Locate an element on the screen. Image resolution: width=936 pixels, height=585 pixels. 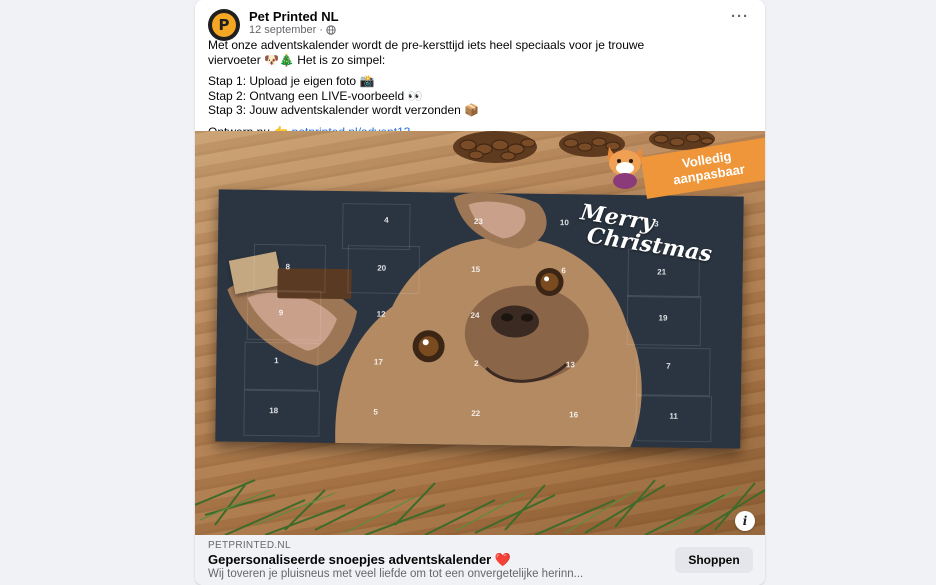
page-name-link: Pet Printed NL is located at coordinates (294, 16).